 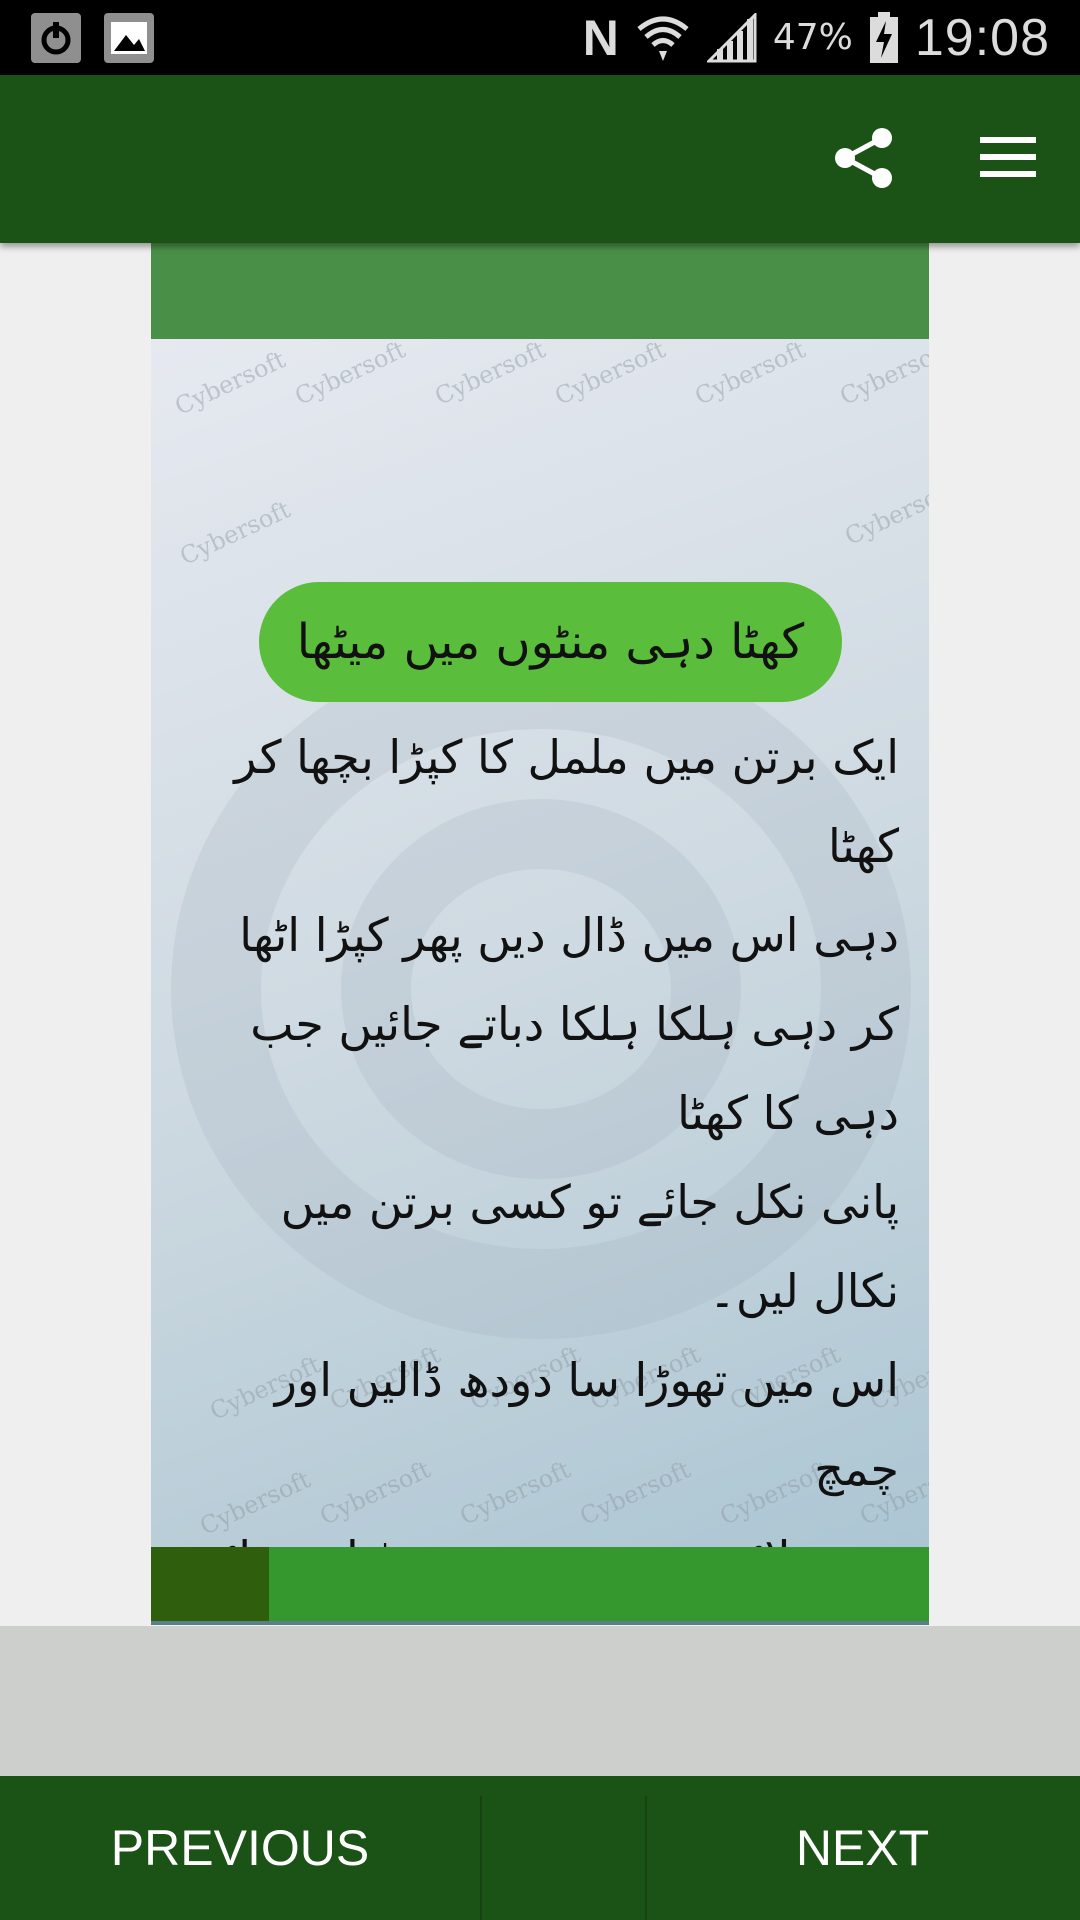 What do you see at coordinates (481, 1858) in the screenshot?
I see `button-divider` at bounding box center [481, 1858].